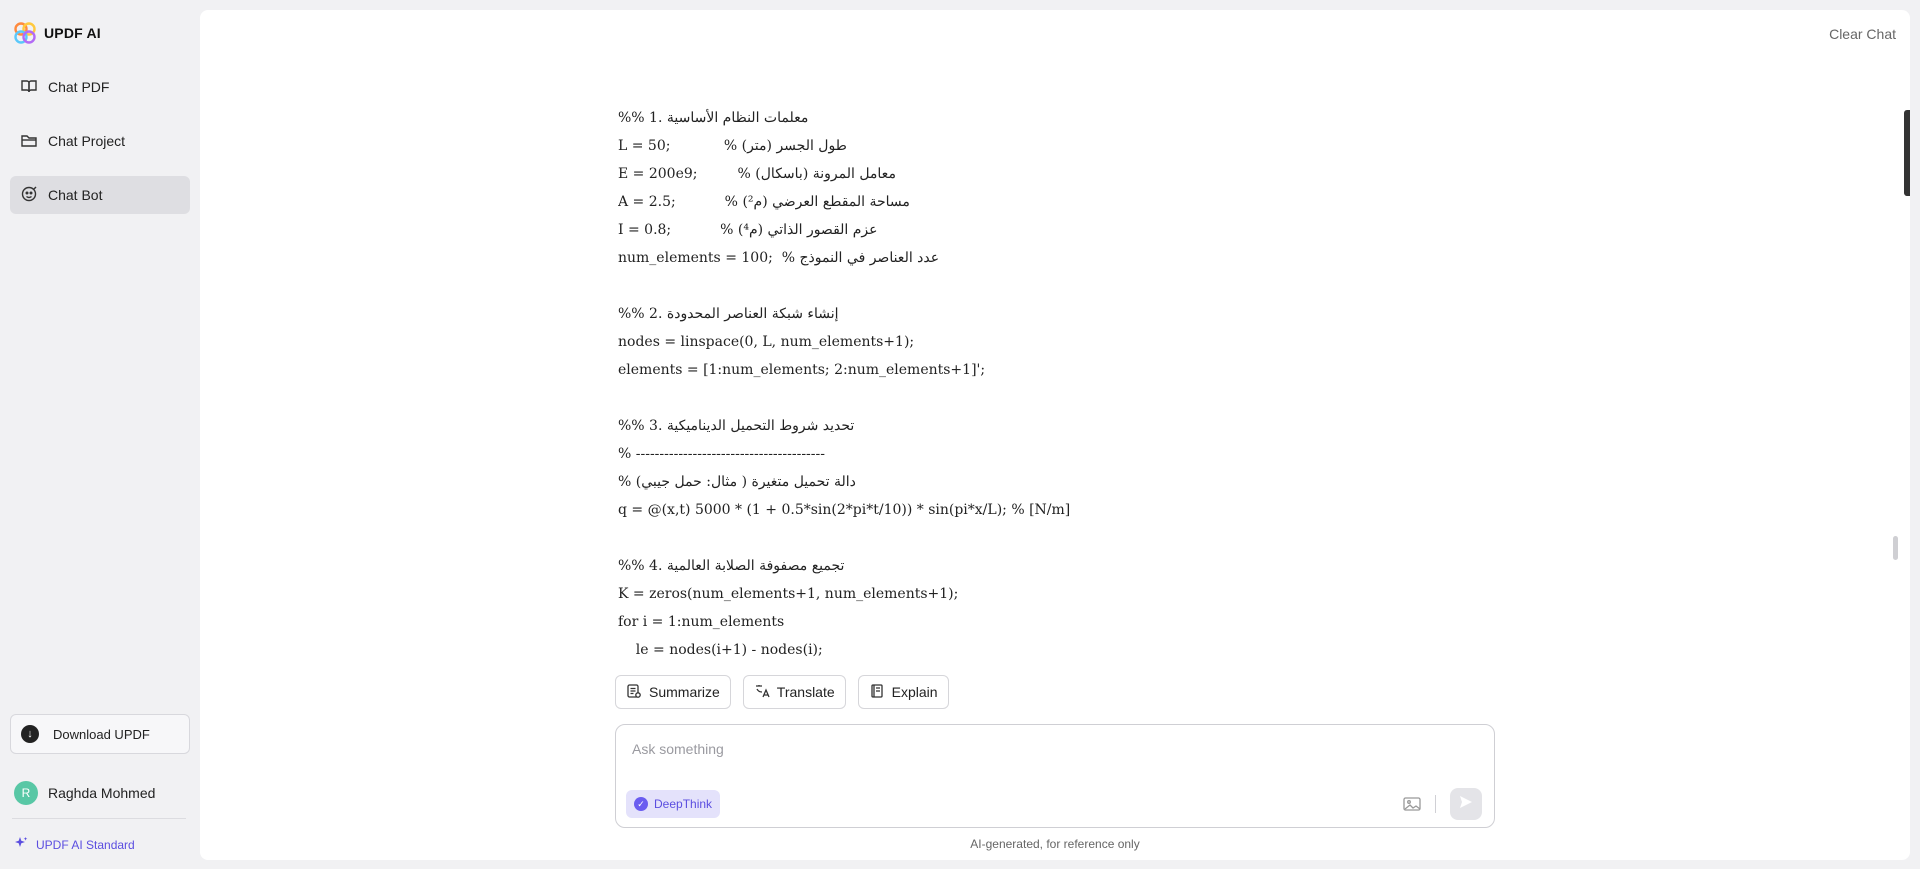  I want to click on send-button, so click(1466, 804).